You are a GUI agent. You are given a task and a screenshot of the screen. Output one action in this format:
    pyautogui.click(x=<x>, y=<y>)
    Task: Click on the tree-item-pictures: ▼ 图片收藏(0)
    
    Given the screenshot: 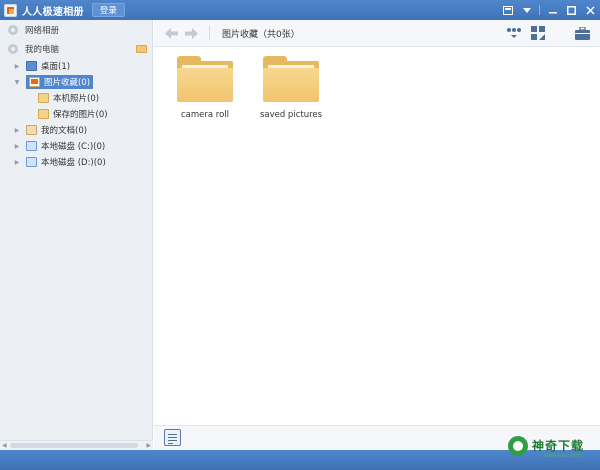 What is the action you would take?
    pyautogui.click(x=76, y=82)
    